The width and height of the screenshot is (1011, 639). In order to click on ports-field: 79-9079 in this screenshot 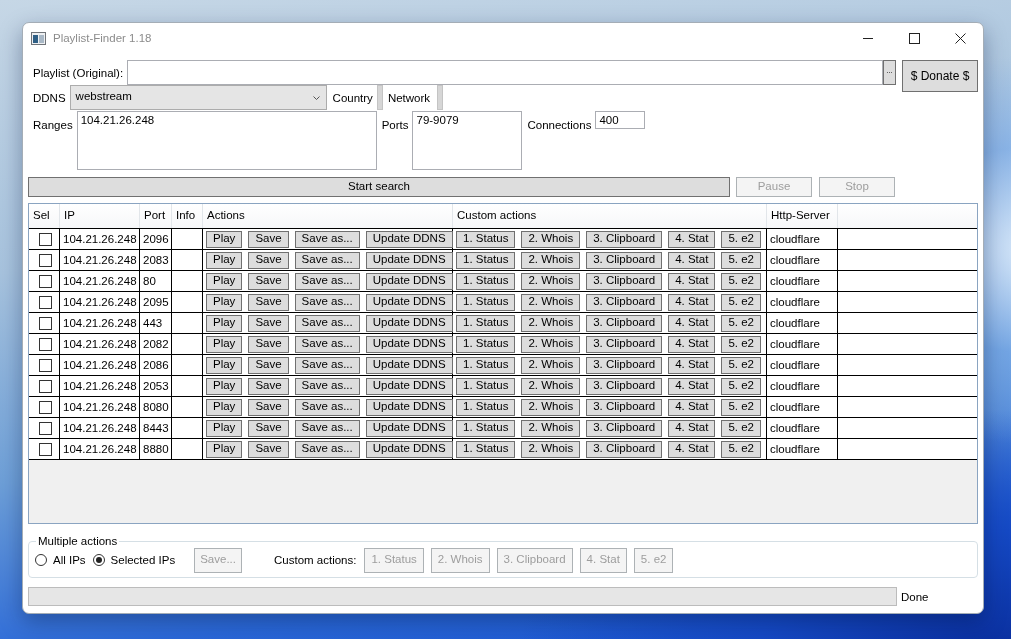, I will do `click(467, 140)`.